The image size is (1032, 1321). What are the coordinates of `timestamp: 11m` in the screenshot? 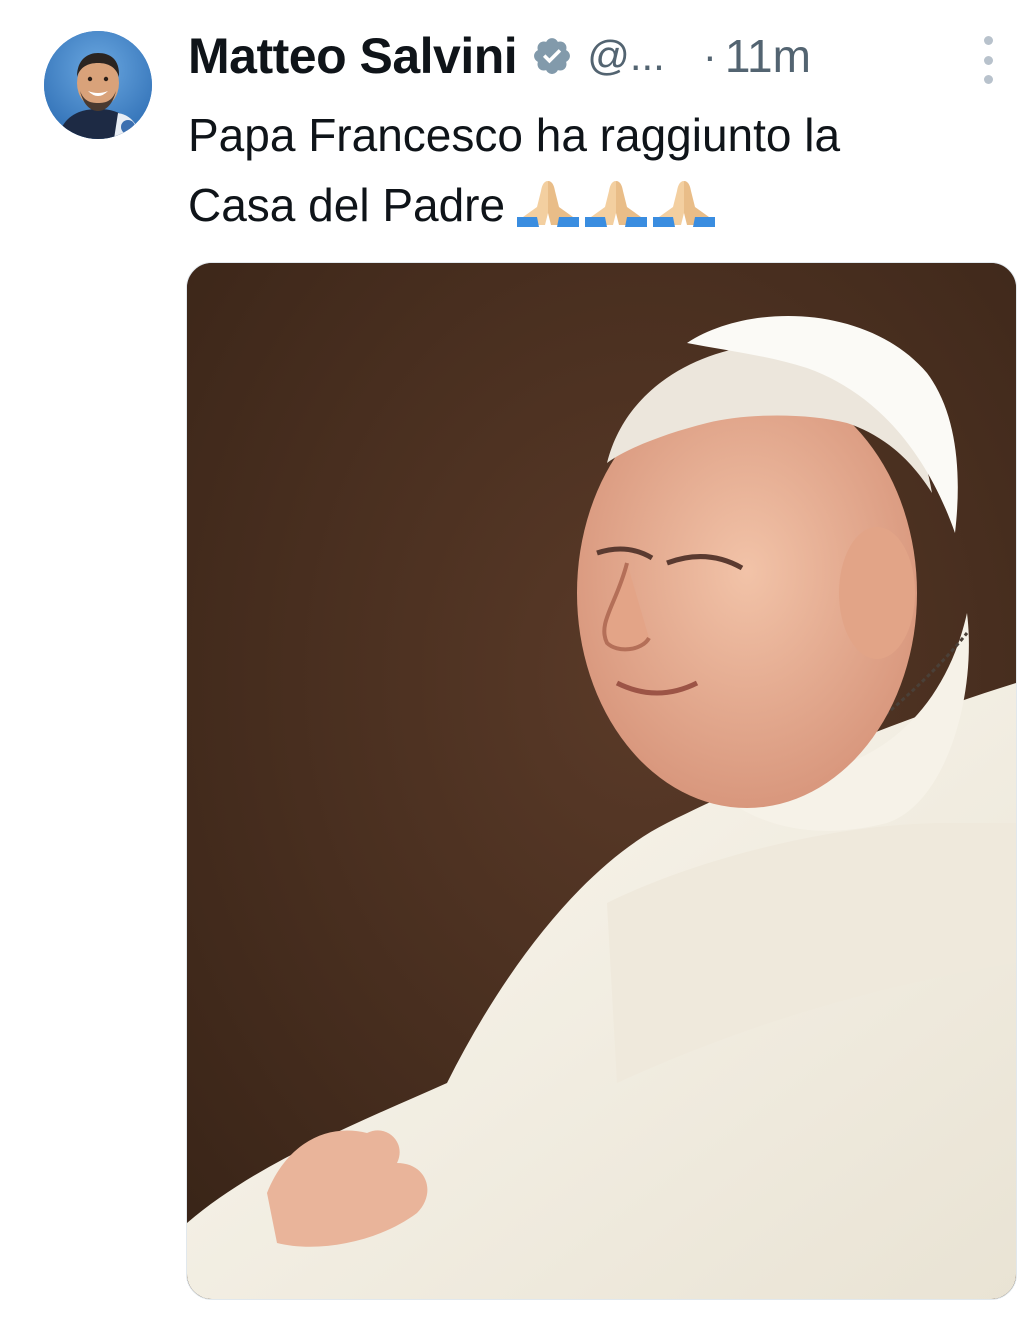 It's located at (768, 56).